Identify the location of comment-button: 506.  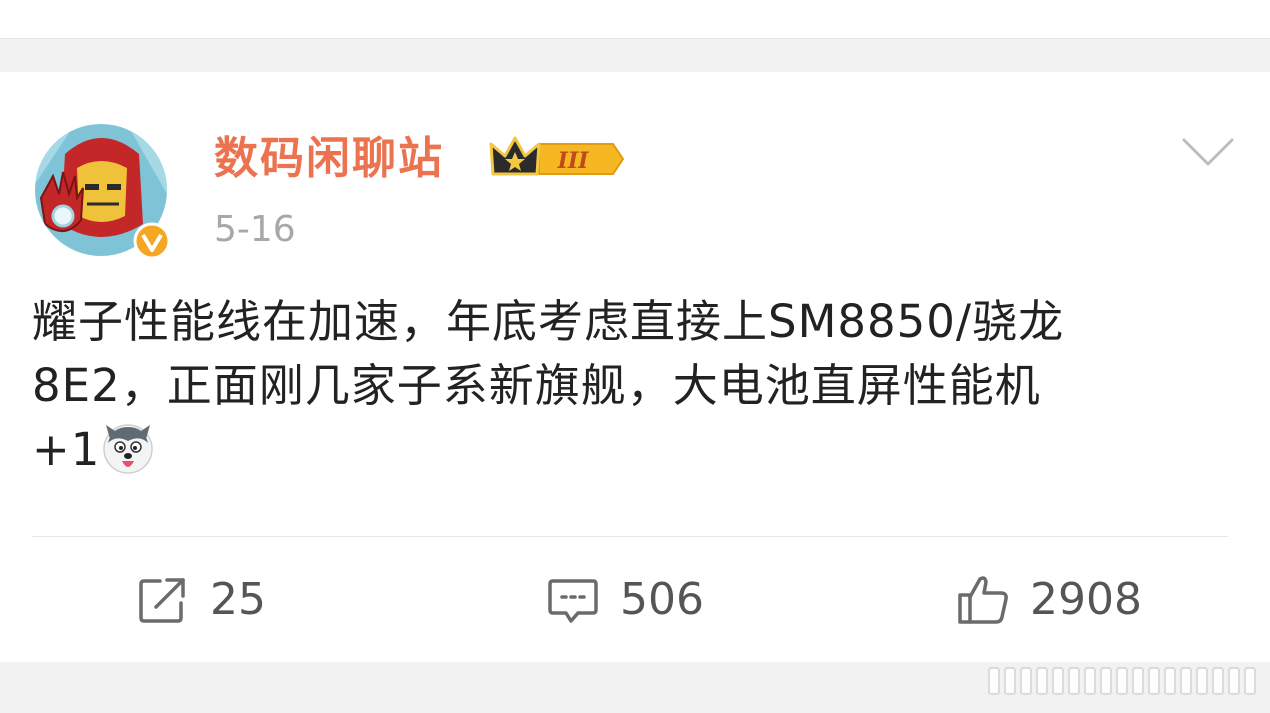
(625, 600).